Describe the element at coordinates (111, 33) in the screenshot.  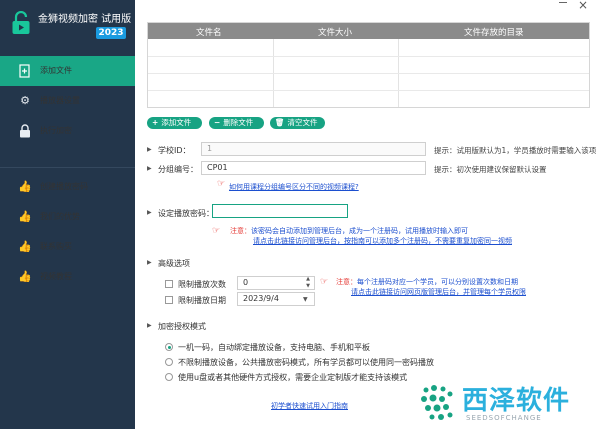
I see `year-badge: 2023` at that location.